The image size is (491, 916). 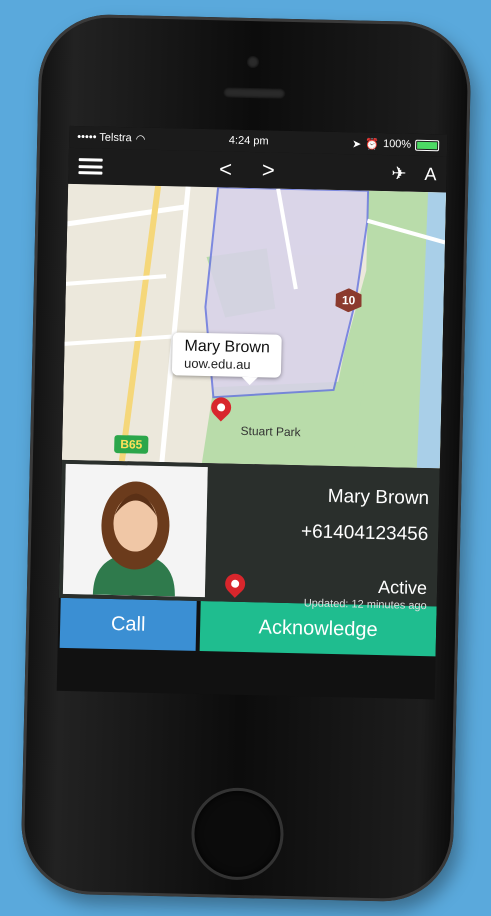 I want to click on contact-photo, so click(x=135, y=530).